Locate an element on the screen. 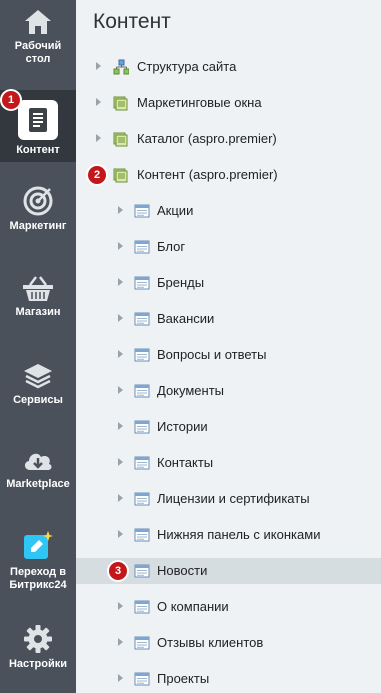  basket-icon is located at coordinates (38, 288).